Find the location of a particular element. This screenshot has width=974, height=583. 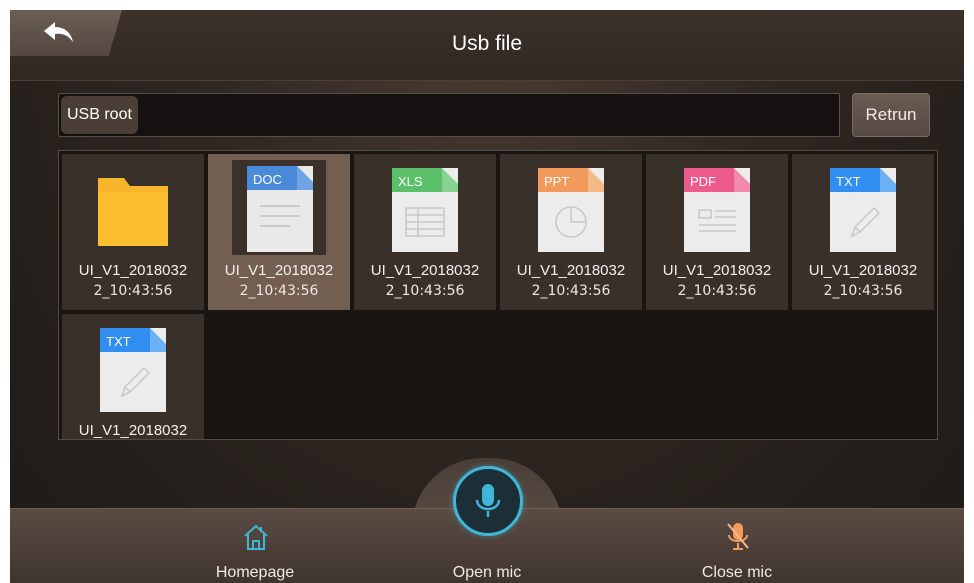

close-mic-label: Close mic is located at coordinates (737, 572).